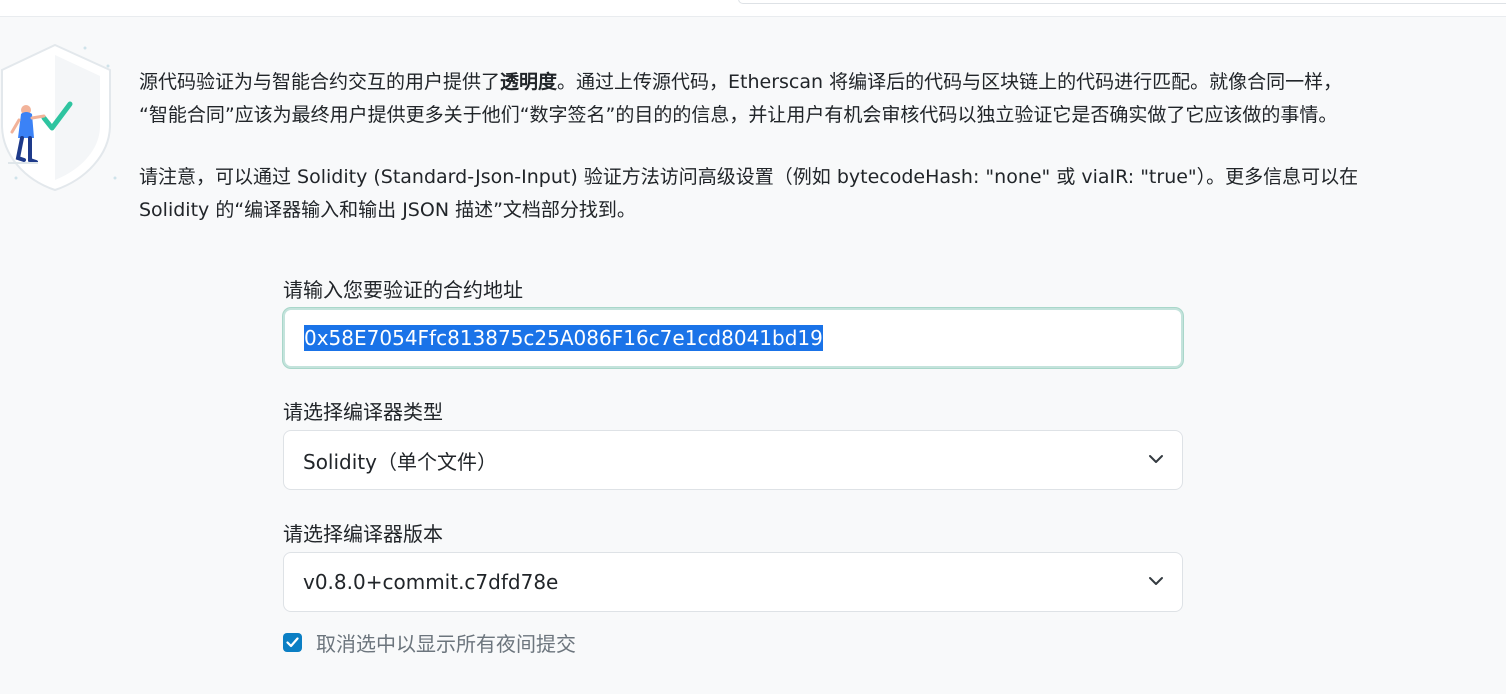 The image size is (1506, 694). What do you see at coordinates (363, 412) in the screenshot?
I see `compiler-type-label: 请选择编译器类型` at bounding box center [363, 412].